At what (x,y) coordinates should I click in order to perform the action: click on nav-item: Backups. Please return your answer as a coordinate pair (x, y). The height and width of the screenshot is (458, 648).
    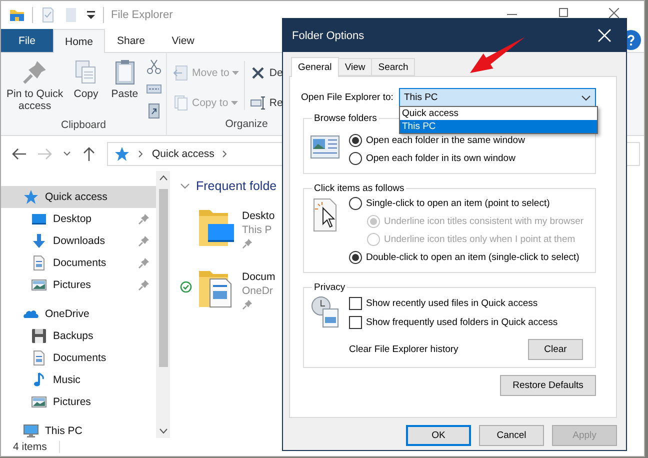
    Looking at the image, I should click on (78, 336).